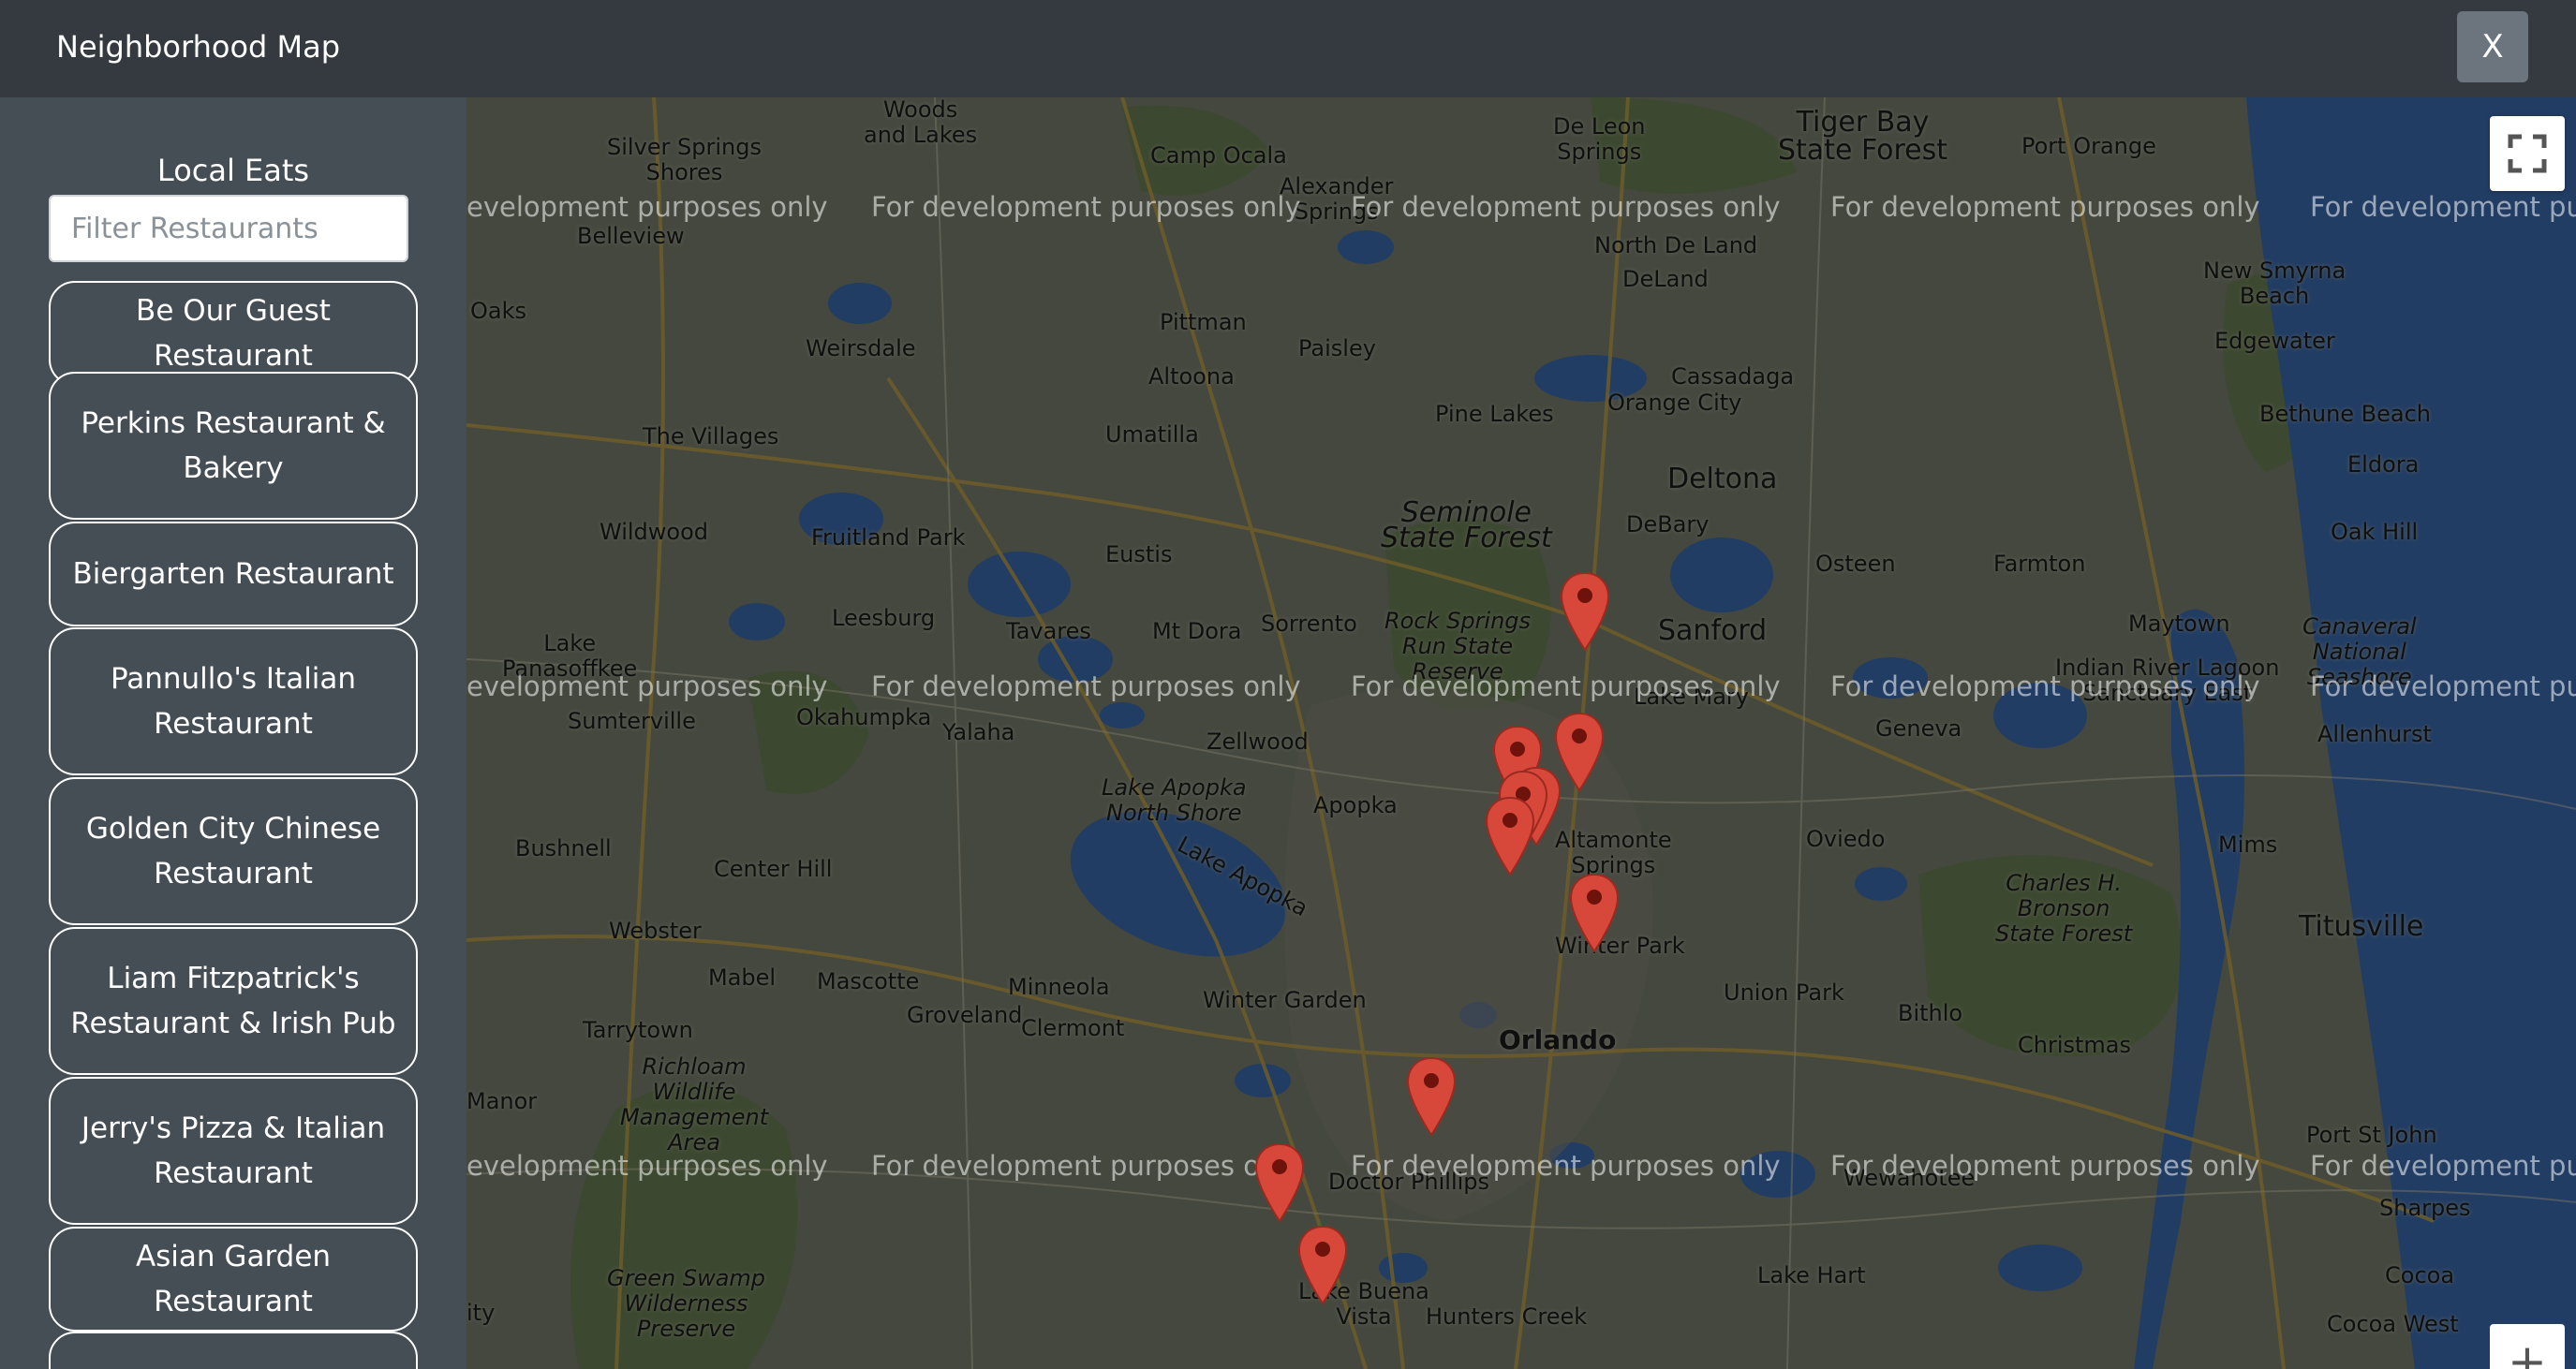  Describe the element at coordinates (233, 1350) in the screenshot. I see `restaurant-item` at that location.